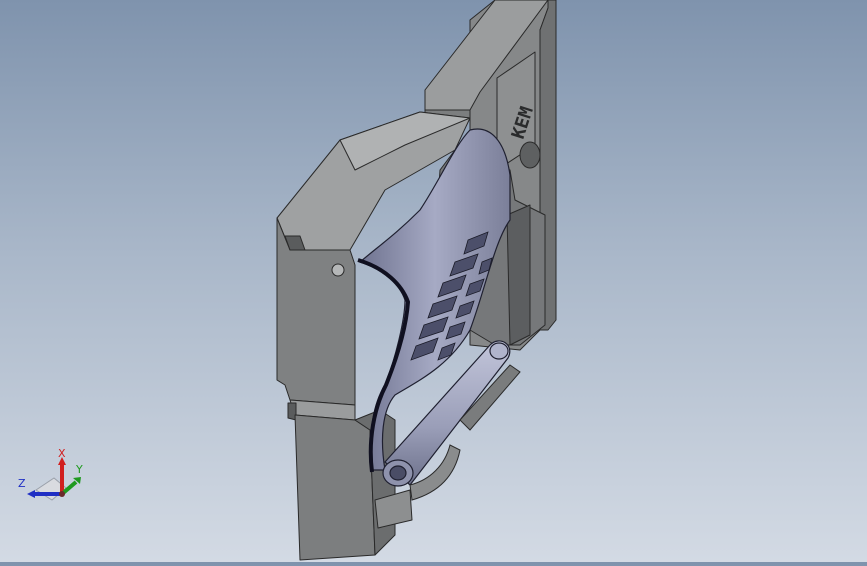 Image resolution: width=867 pixels, height=566 pixels. What do you see at coordinates (62, 453) in the screenshot?
I see `x-axis-label: X` at bounding box center [62, 453].